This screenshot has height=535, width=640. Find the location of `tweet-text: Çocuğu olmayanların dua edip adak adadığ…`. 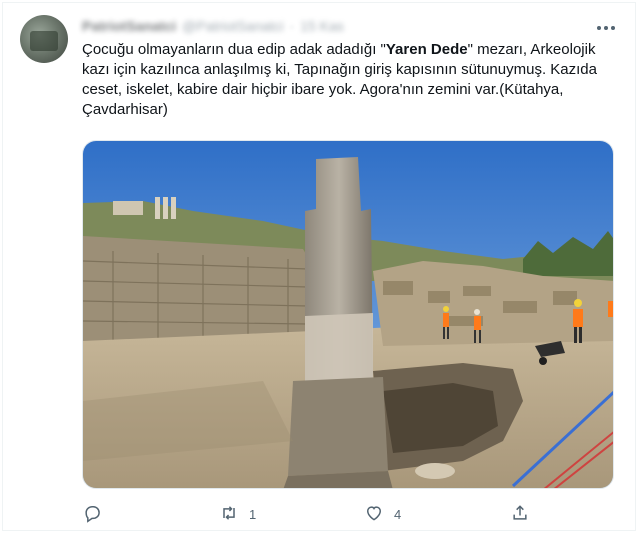

tweet-text: Çocuğu olmayanların dua edip adak adadığ… is located at coordinates (349, 80).